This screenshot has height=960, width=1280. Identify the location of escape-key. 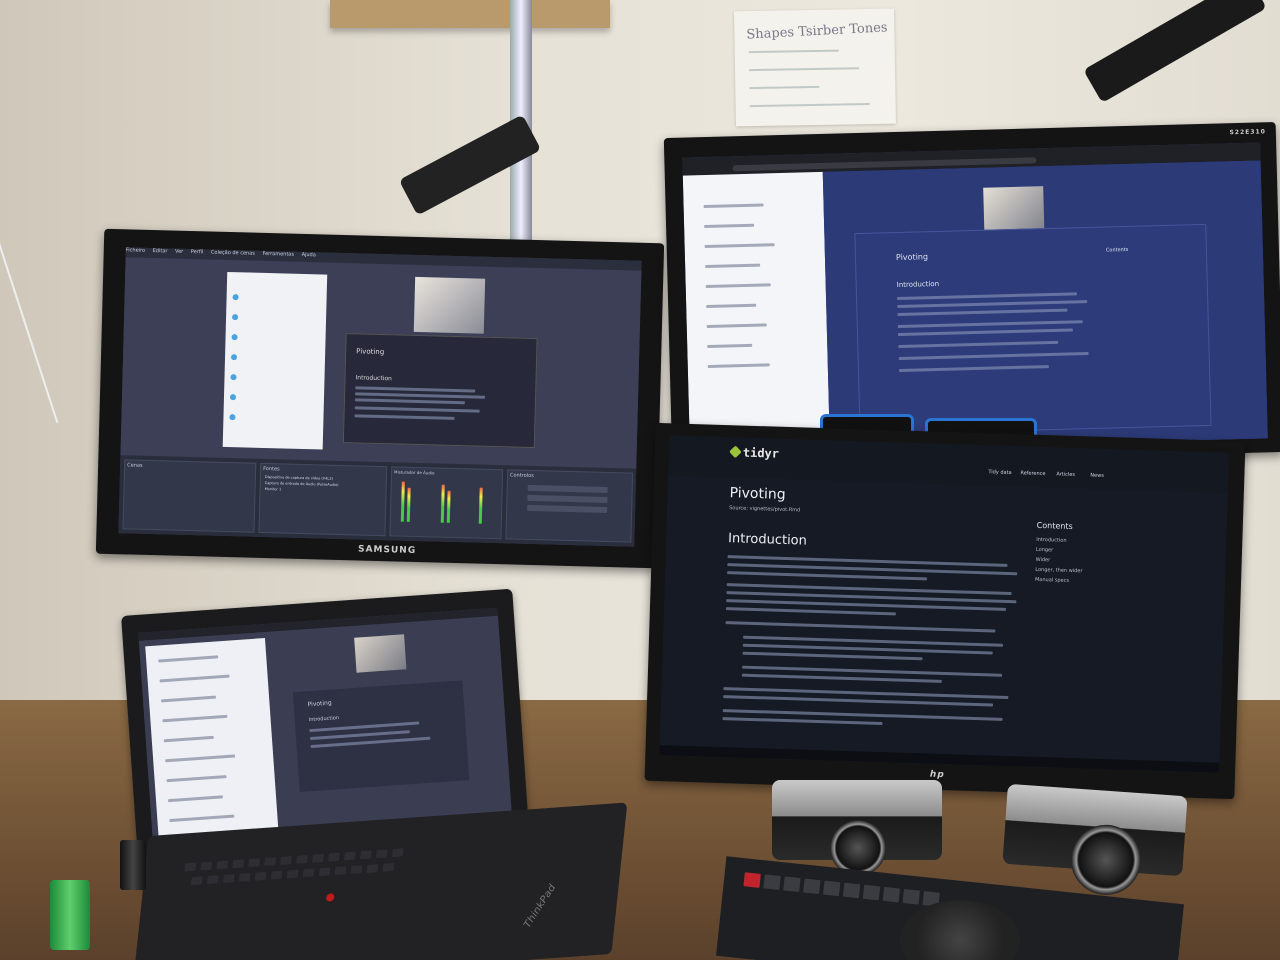
(752, 880).